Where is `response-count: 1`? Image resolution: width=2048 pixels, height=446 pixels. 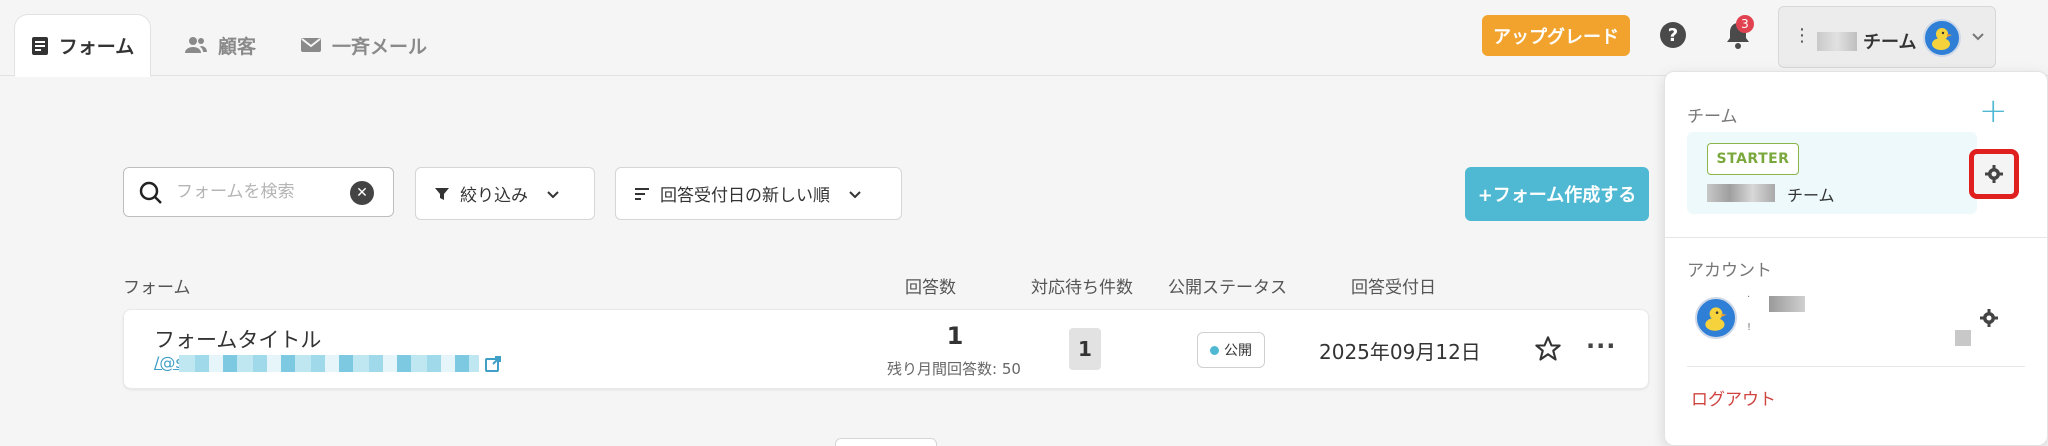
response-count: 1 is located at coordinates (955, 336).